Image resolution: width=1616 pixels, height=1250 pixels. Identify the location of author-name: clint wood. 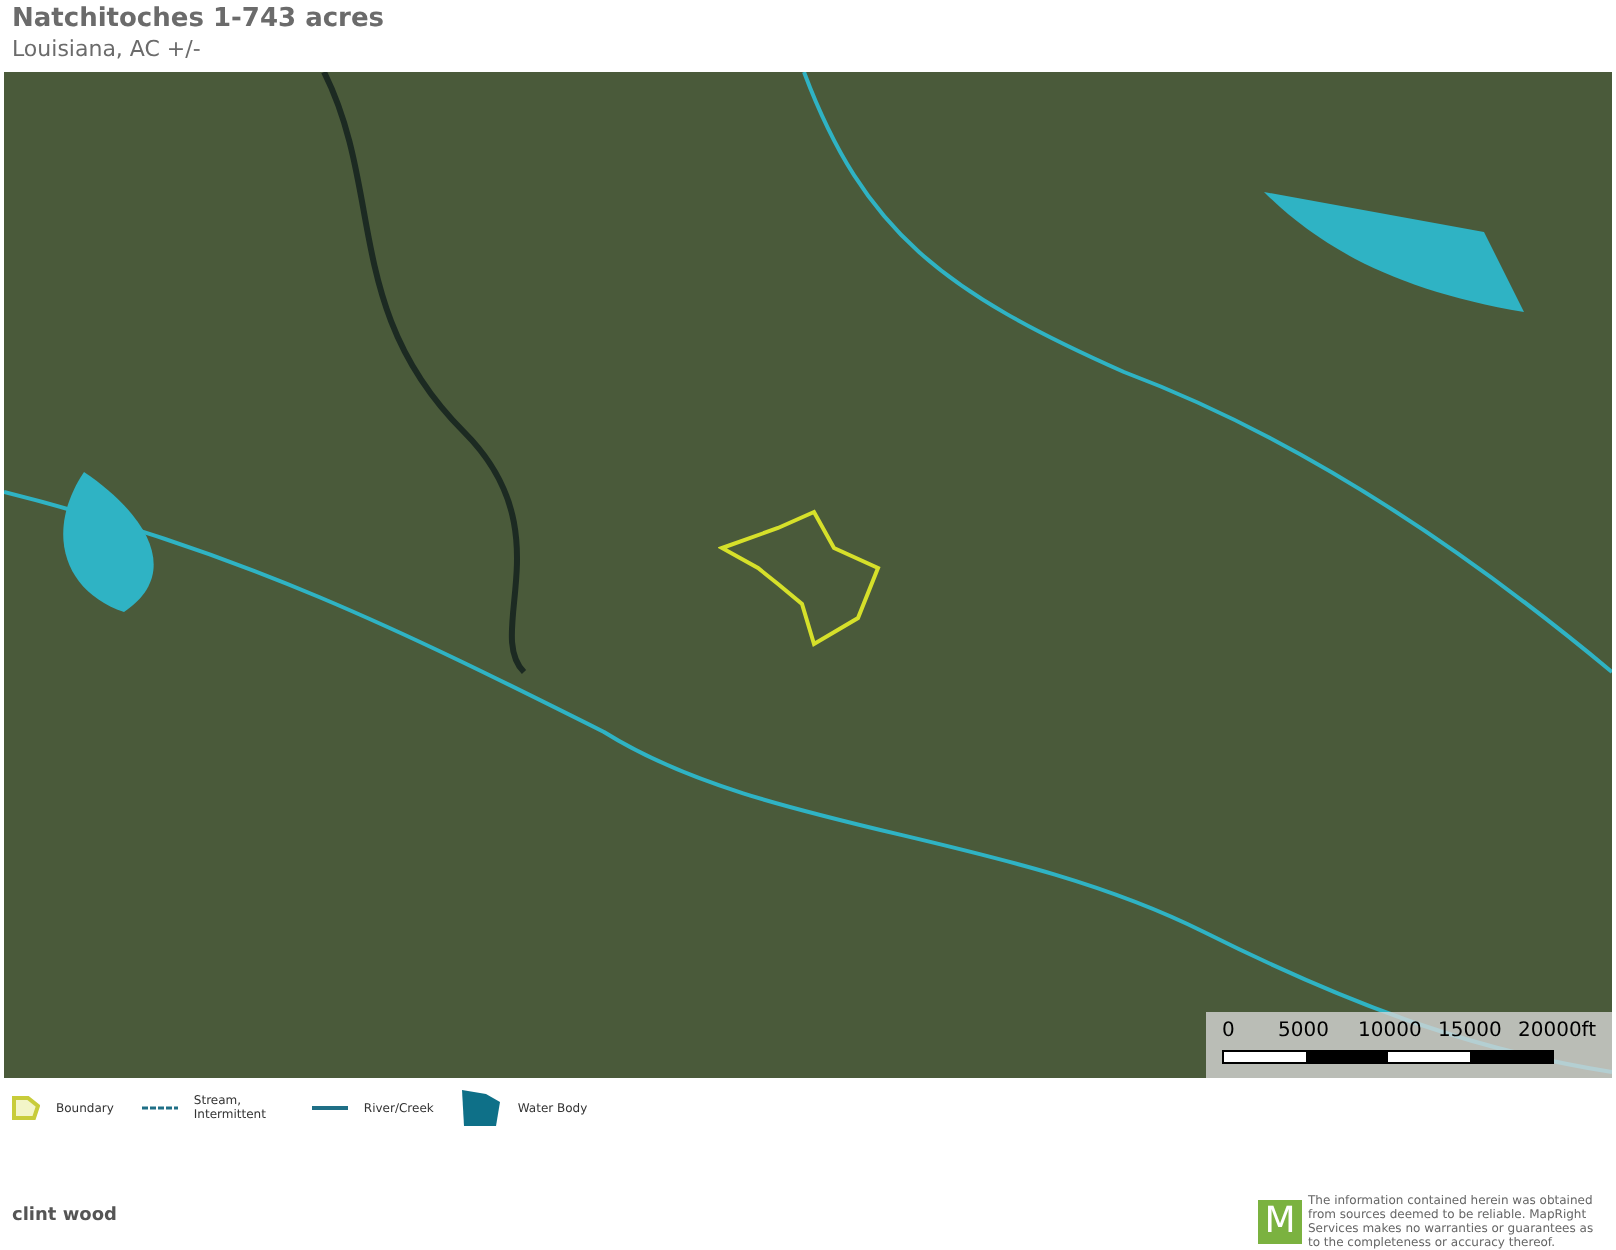
(64, 1216).